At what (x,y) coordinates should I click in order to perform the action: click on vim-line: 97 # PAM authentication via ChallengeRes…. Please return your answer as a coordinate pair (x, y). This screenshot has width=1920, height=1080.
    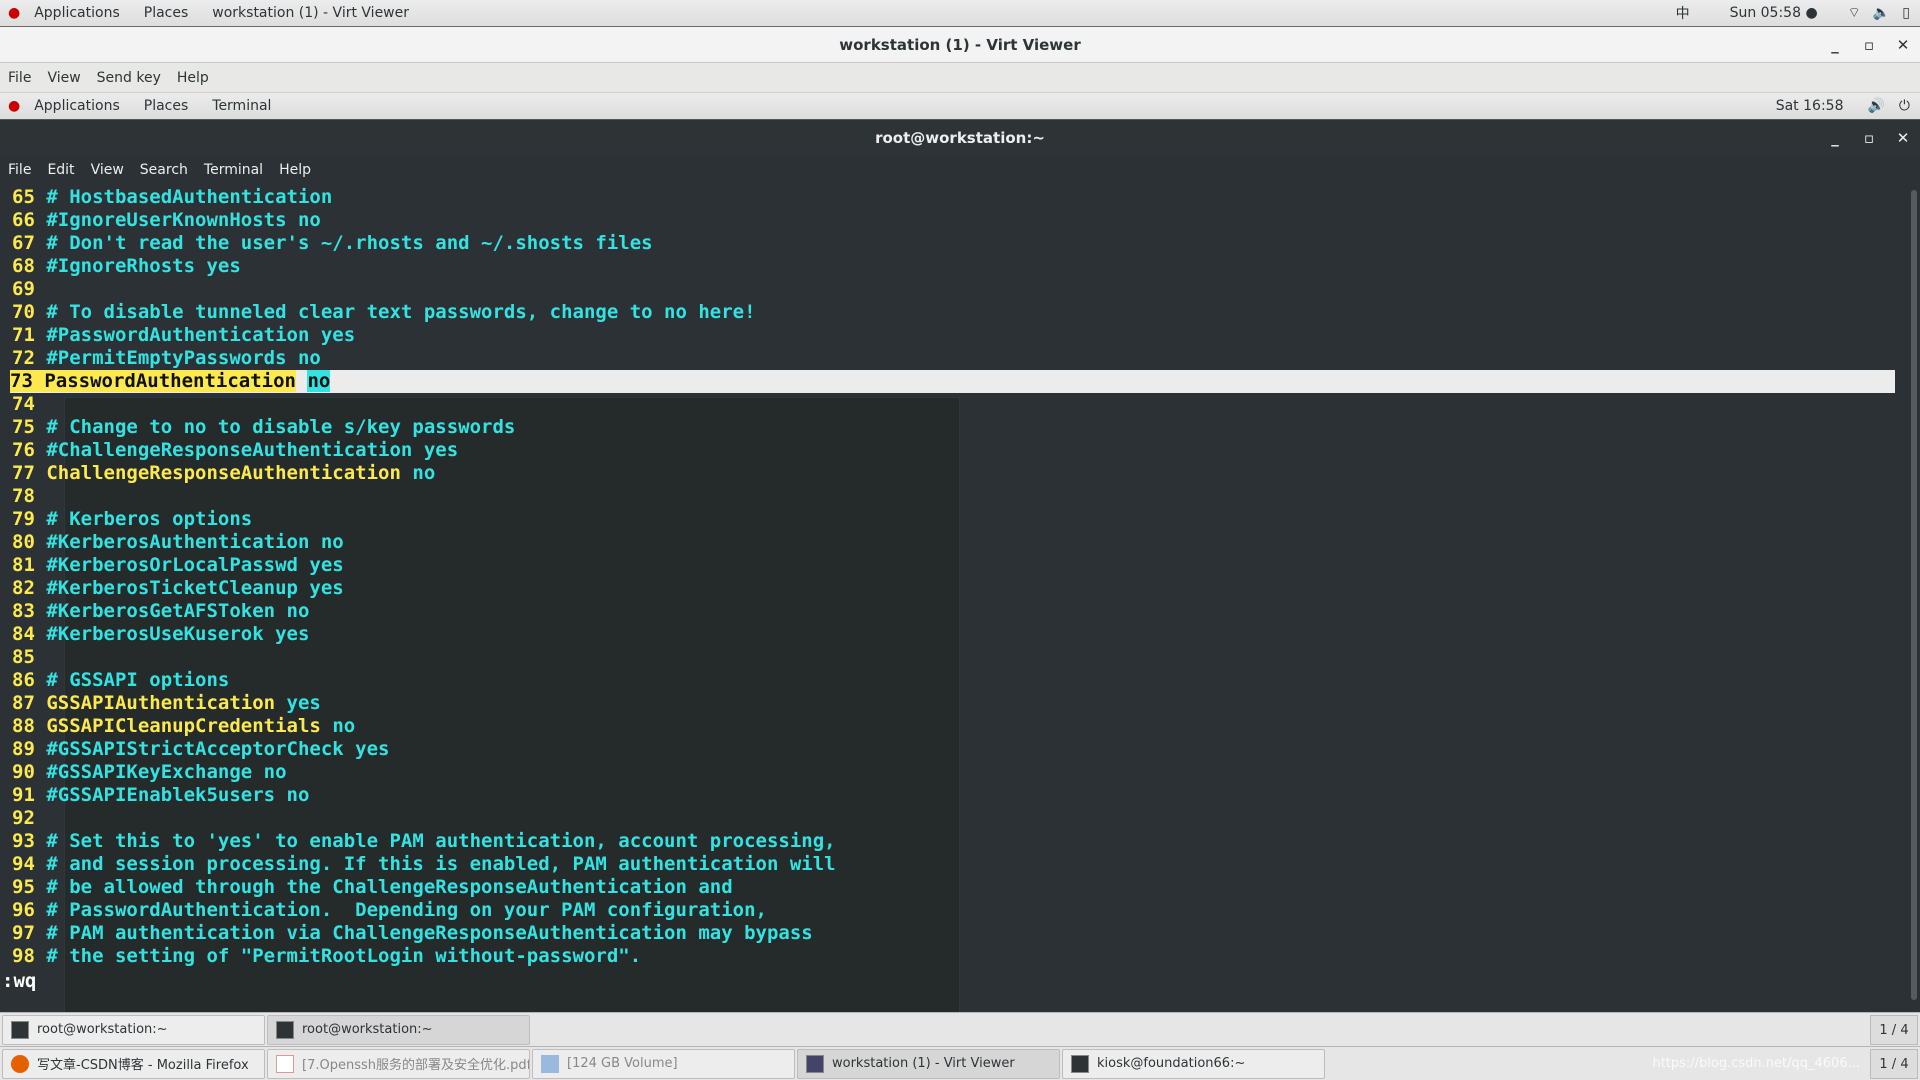
    Looking at the image, I should click on (412, 933).